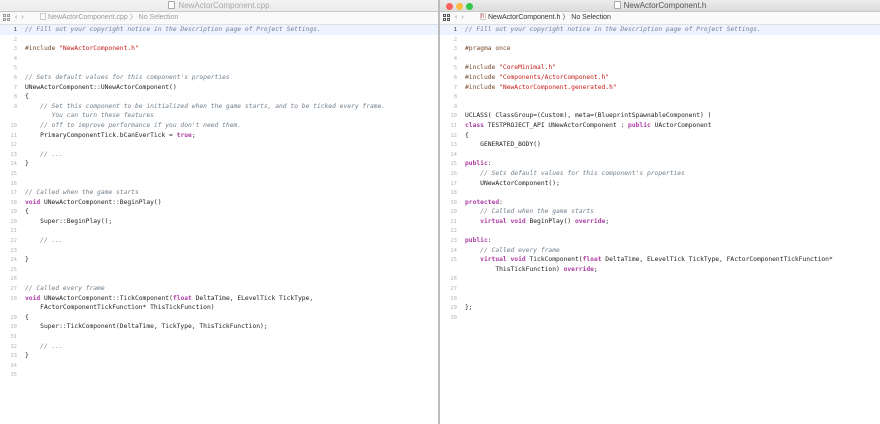  Describe the element at coordinates (660, 299) in the screenshot. I see `code-line: 28` at that location.